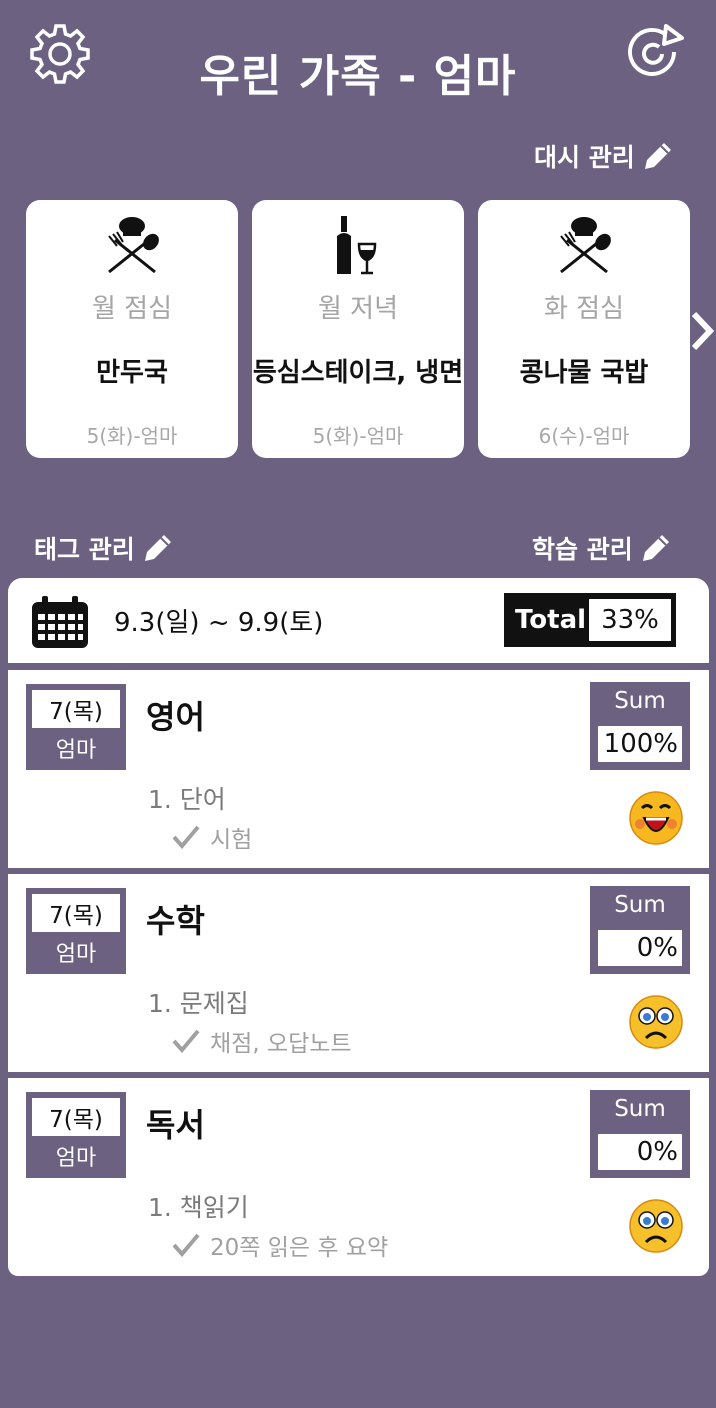 This screenshot has height=1408, width=716. Describe the element at coordinates (584, 329) in the screenshot. I see `meal-card: 화 점심 콩나물 국밥 6(수)-엄마` at that location.